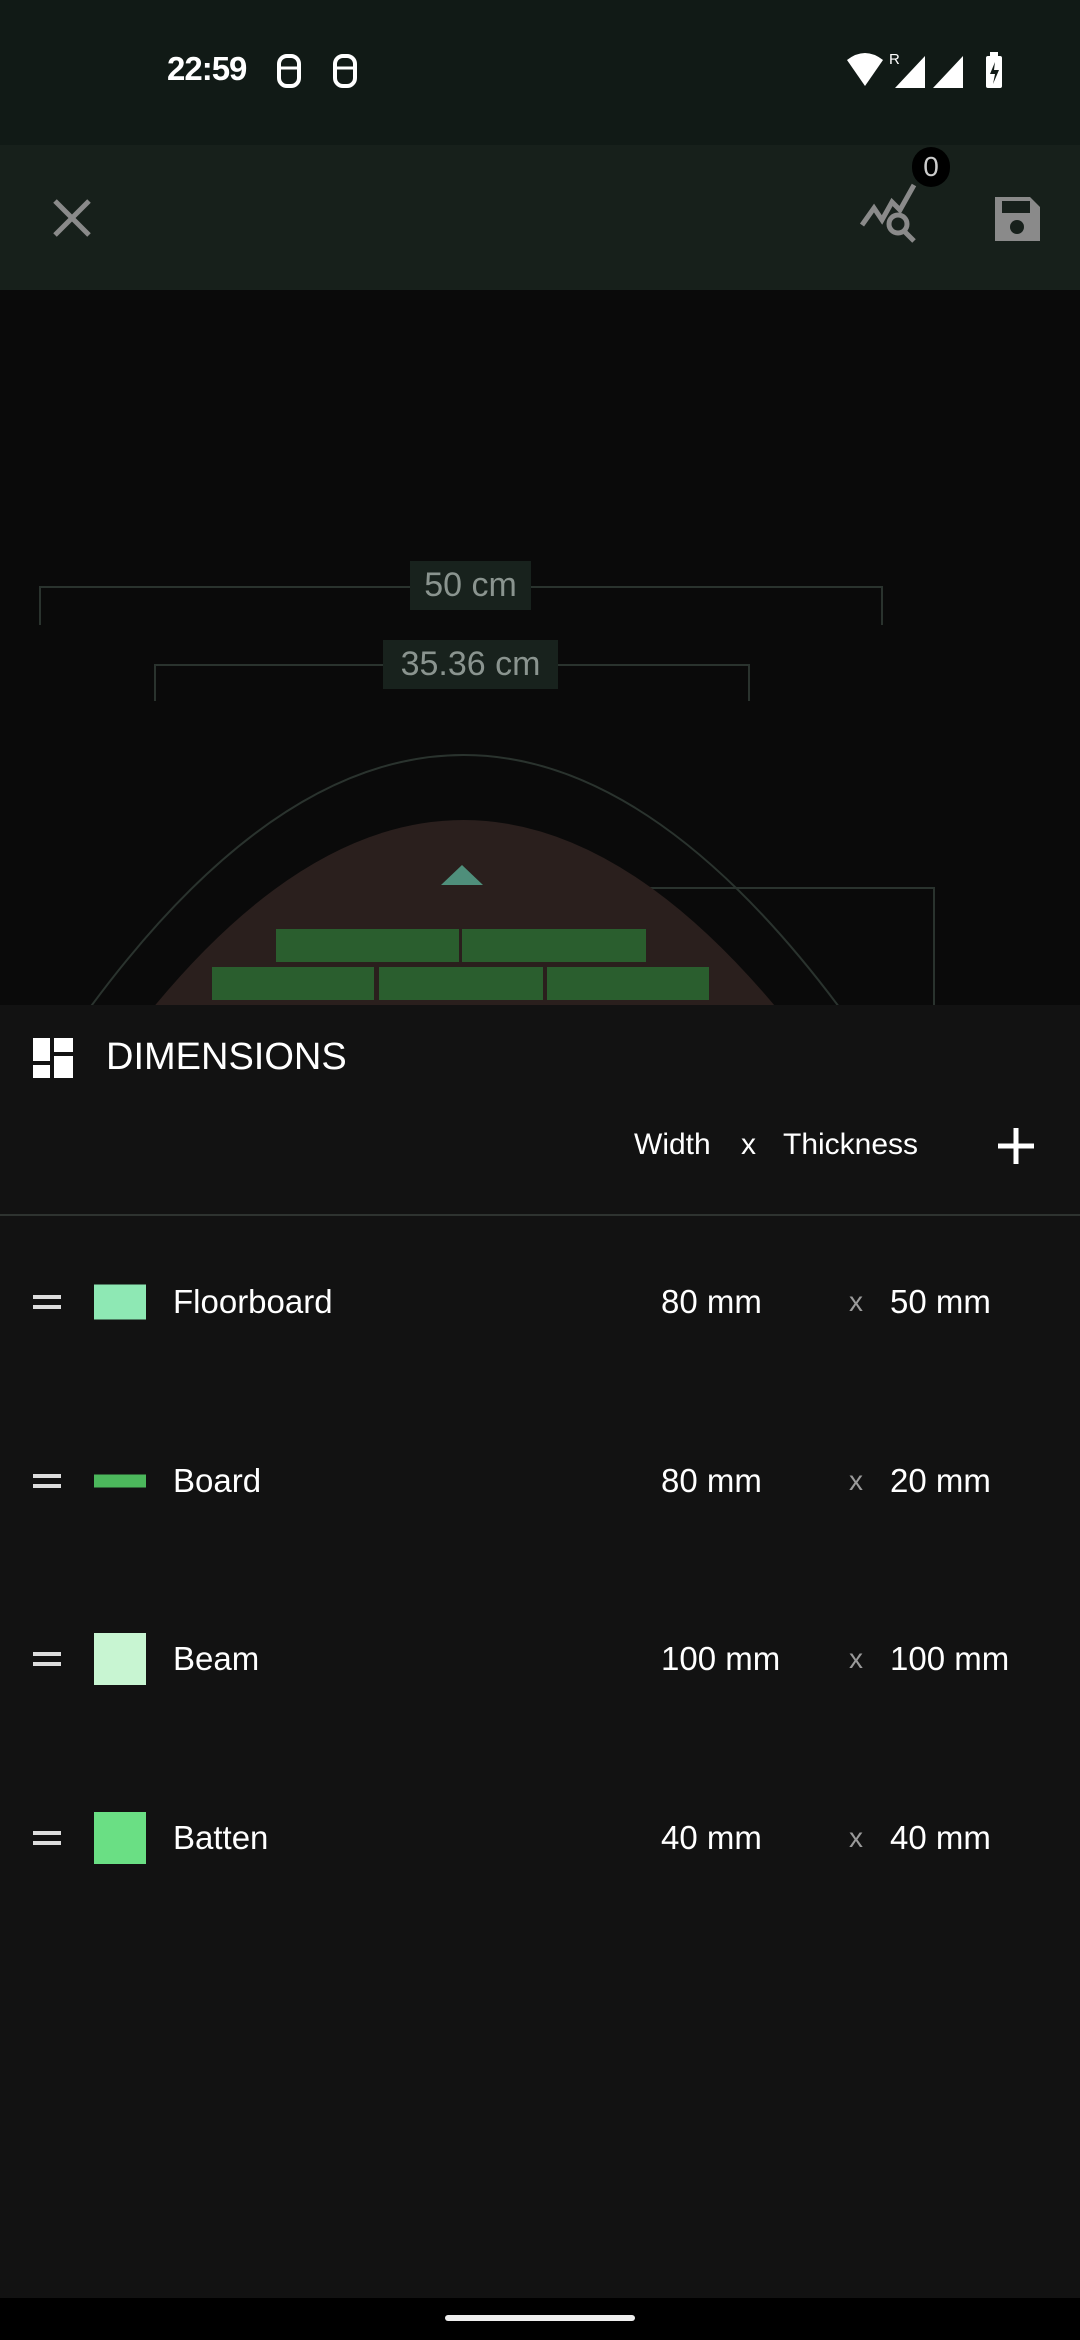  What do you see at coordinates (253, 1301) in the screenshot?
I see `item-name: Floorboard` at bounding box center [253, 1301].